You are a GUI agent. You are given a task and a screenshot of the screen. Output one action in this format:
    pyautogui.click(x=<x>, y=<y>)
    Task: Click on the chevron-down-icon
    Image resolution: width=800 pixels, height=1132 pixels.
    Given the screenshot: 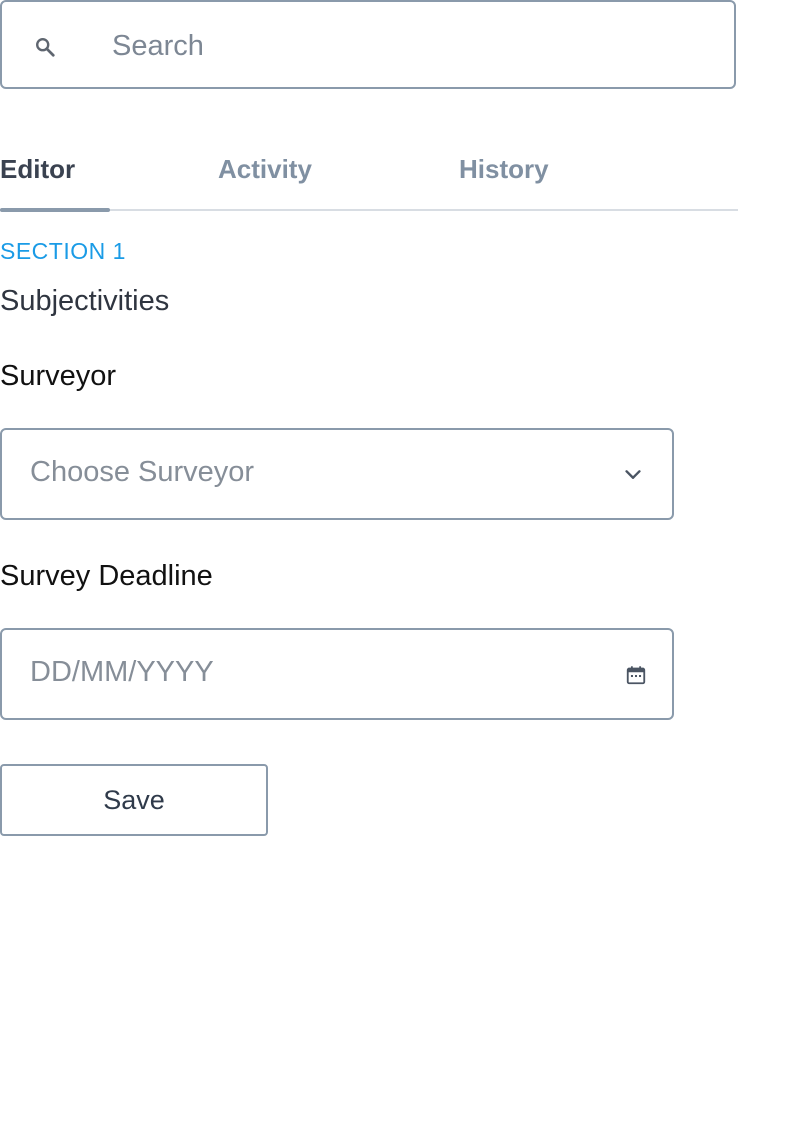 What is the action you would take?
    pyautogui.click(x=633, y=474)
    